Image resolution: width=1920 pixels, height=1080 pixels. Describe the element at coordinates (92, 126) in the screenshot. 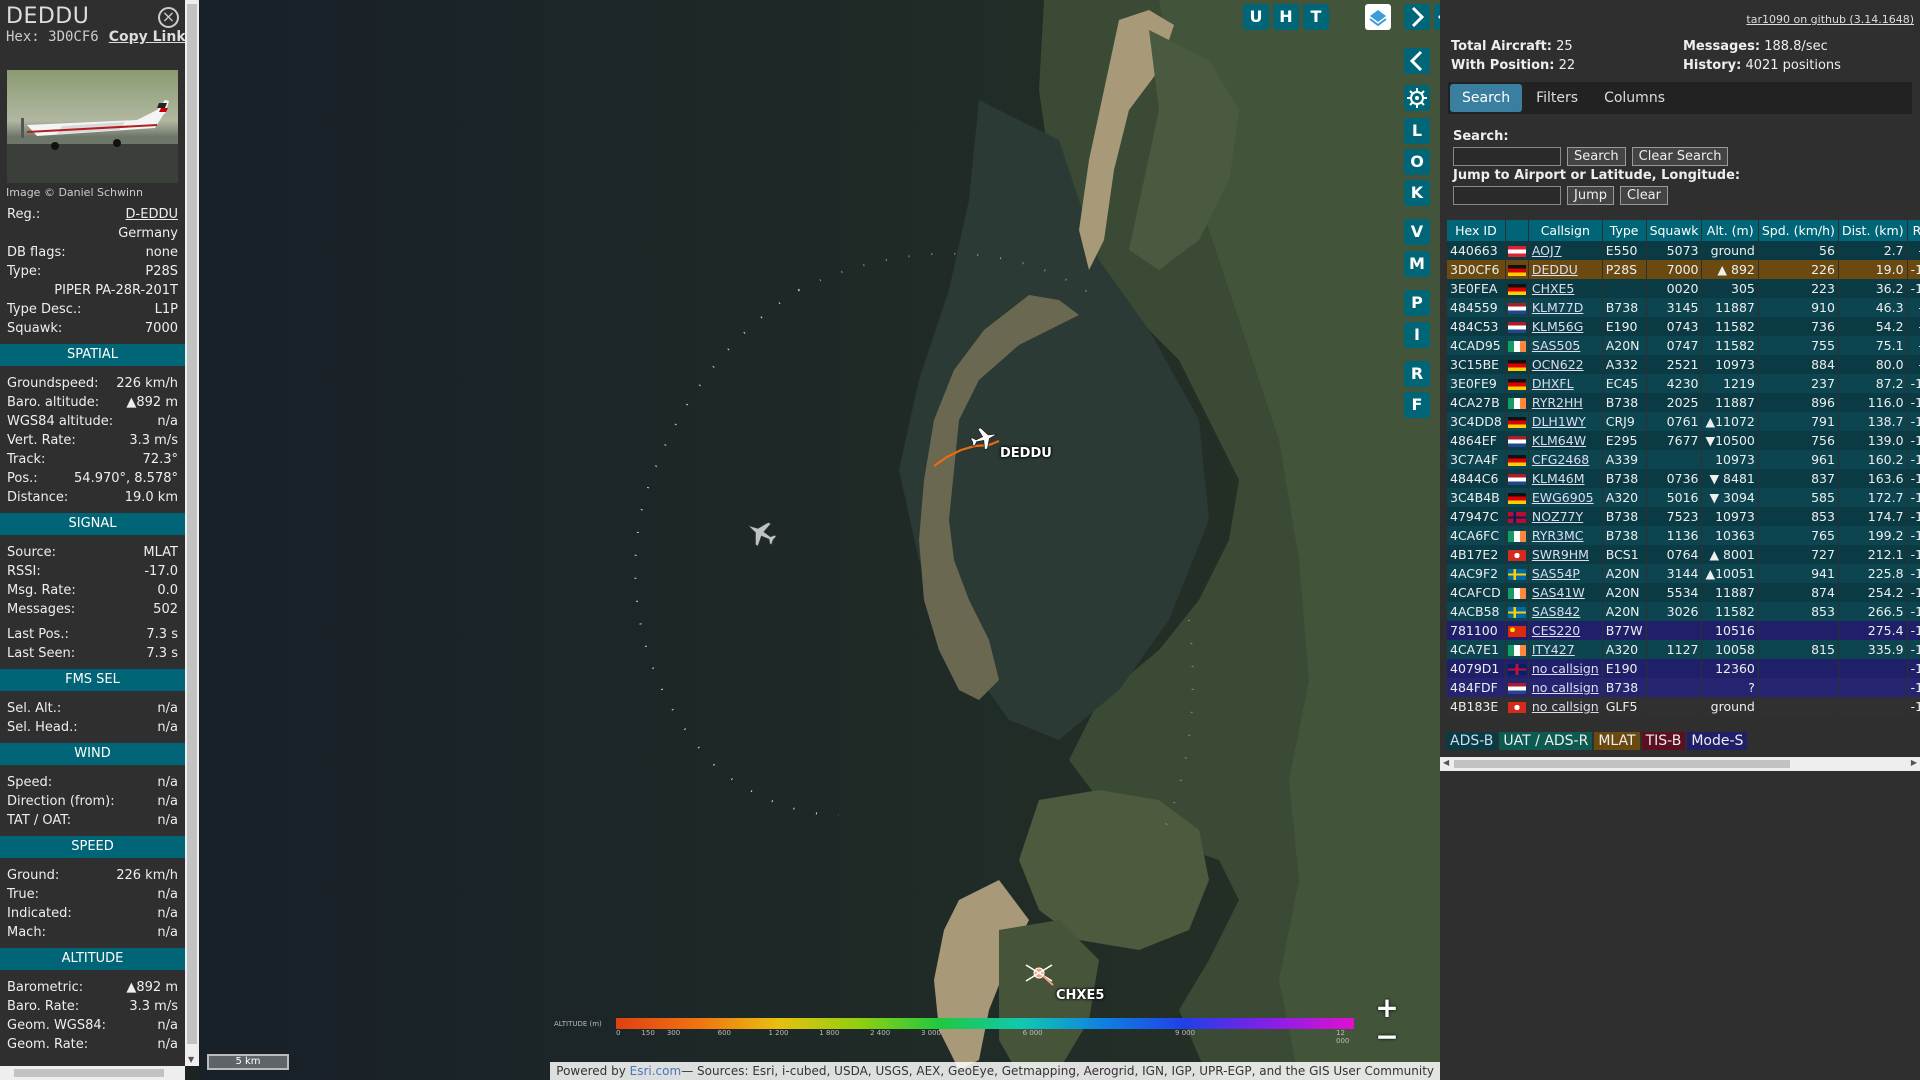

I see `aircraft-photo` at that location.